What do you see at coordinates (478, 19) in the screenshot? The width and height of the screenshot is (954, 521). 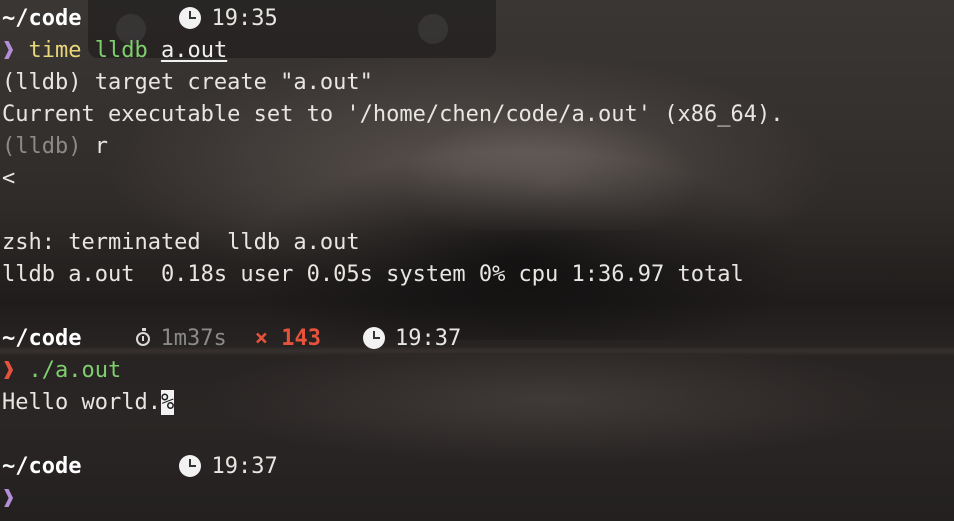 I see `prompt-header: ~/code 19:35` at bounding box center [478, 19].